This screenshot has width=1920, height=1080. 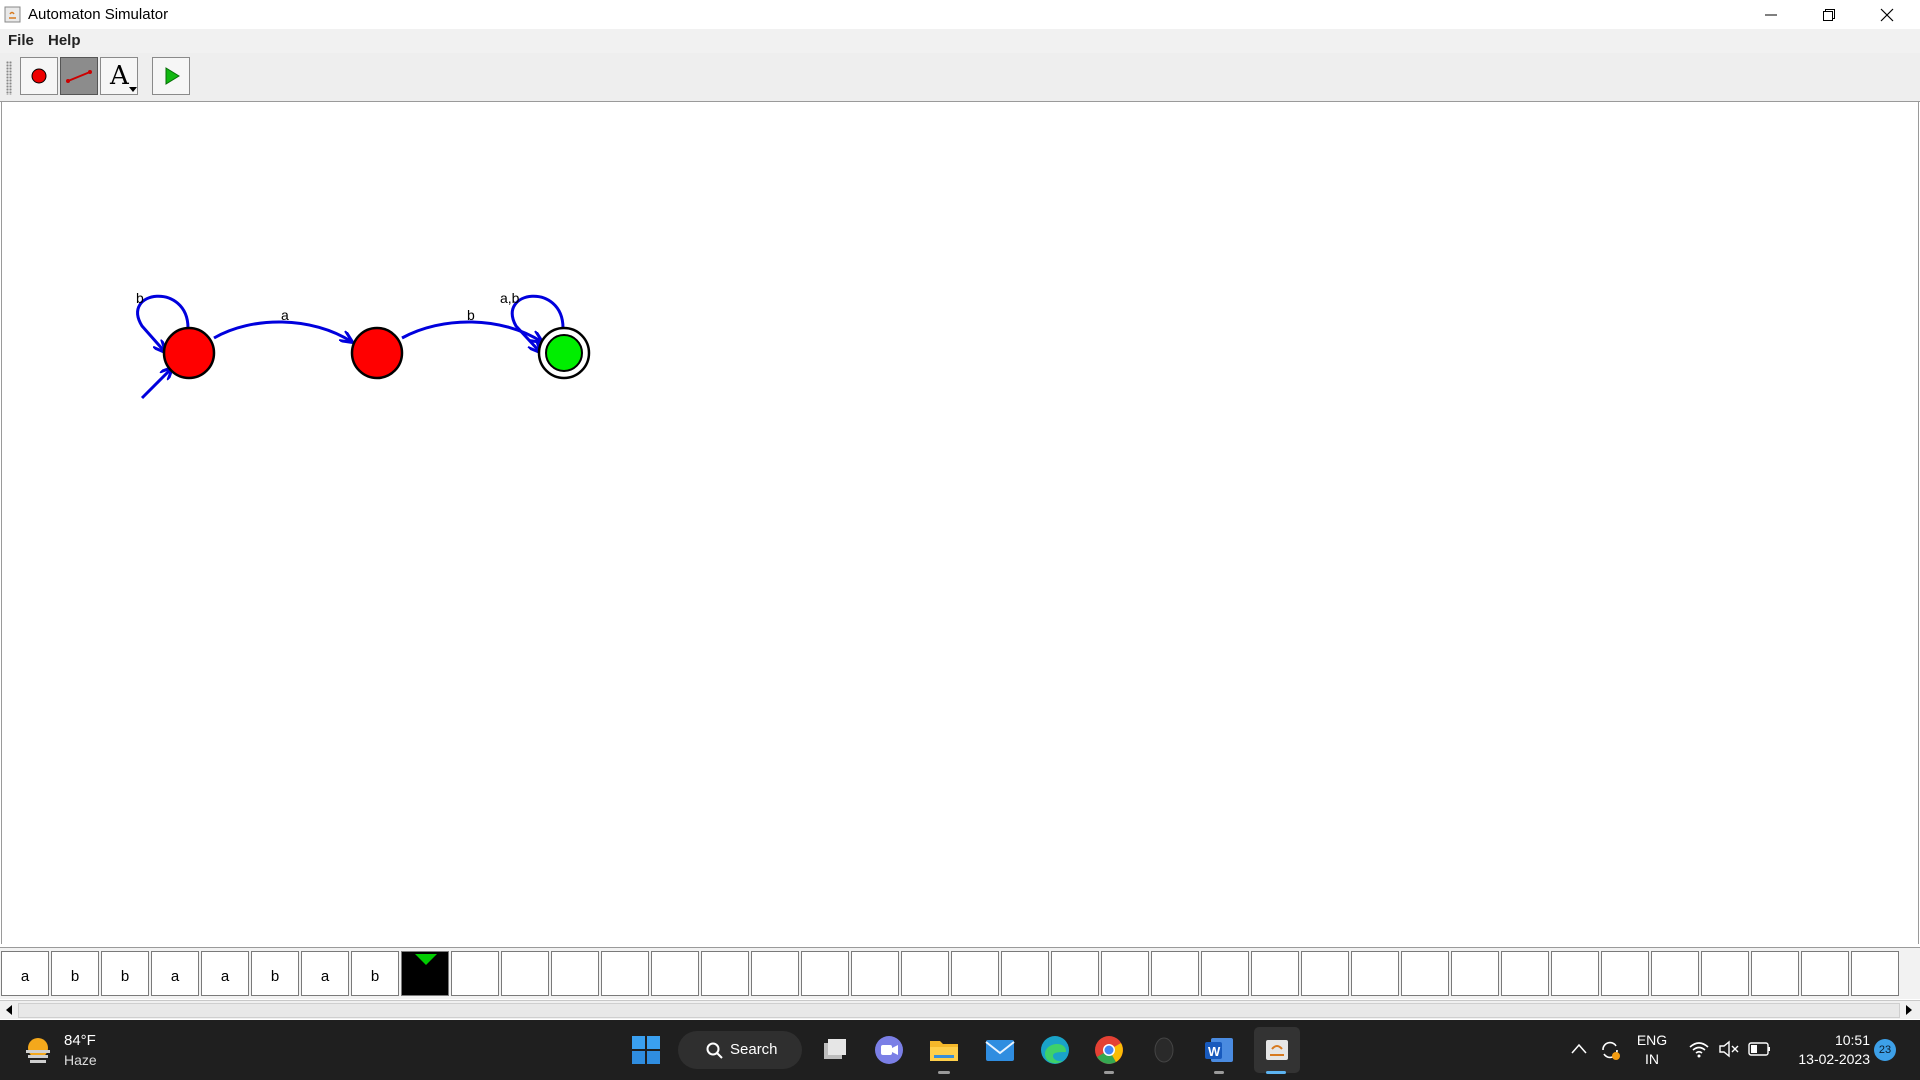 I want to click on minimize-button, so click(x=1771, y=14).